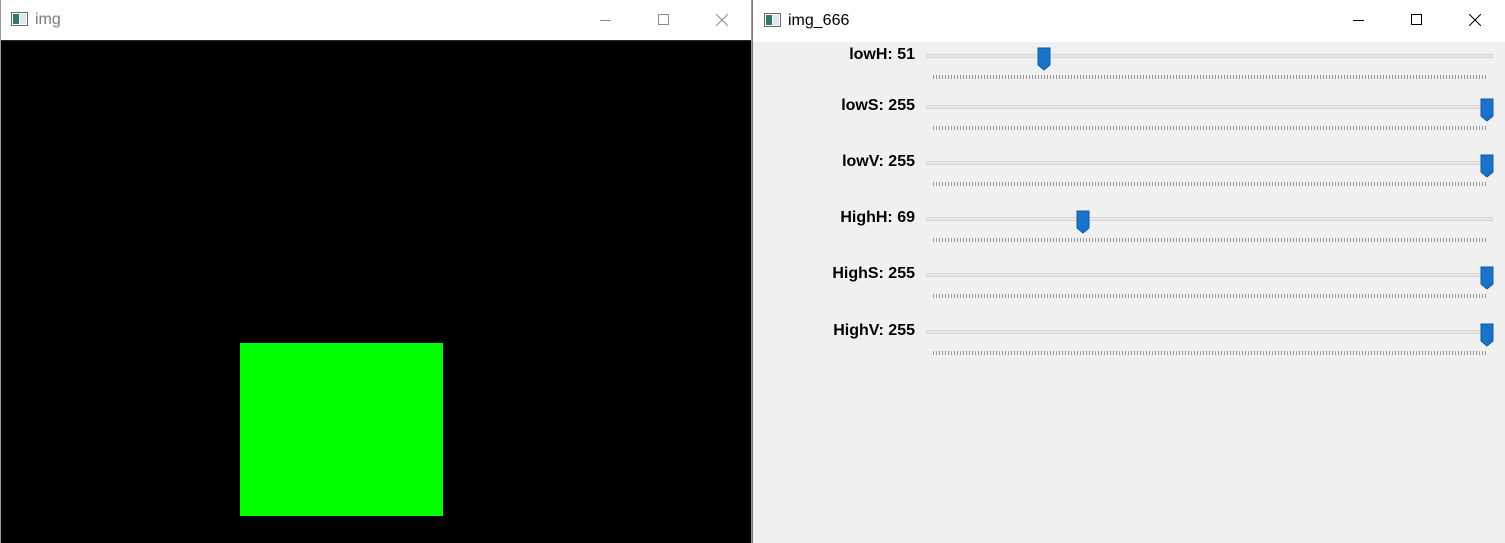  Describe the element at coordinates (1129, 233) in the screenshot. I see `trackbar-highH: HighH: 69` at that location.